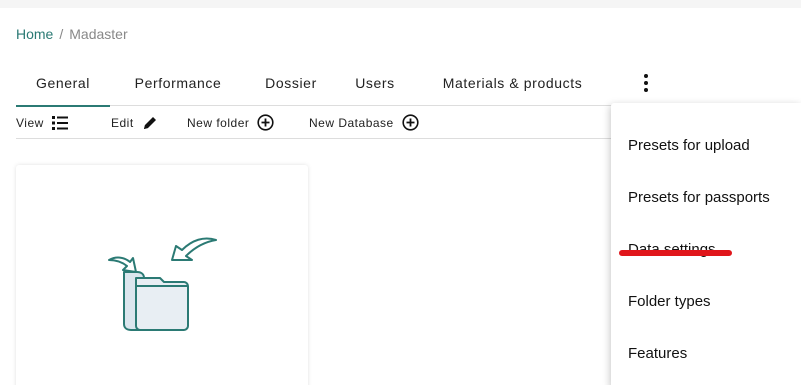 This screenshot has width=801, height=385. What do you see at coordinates (178, 83) in the screenshot?
I see `tab-performance: Performance` at bounding box center [178, 83].